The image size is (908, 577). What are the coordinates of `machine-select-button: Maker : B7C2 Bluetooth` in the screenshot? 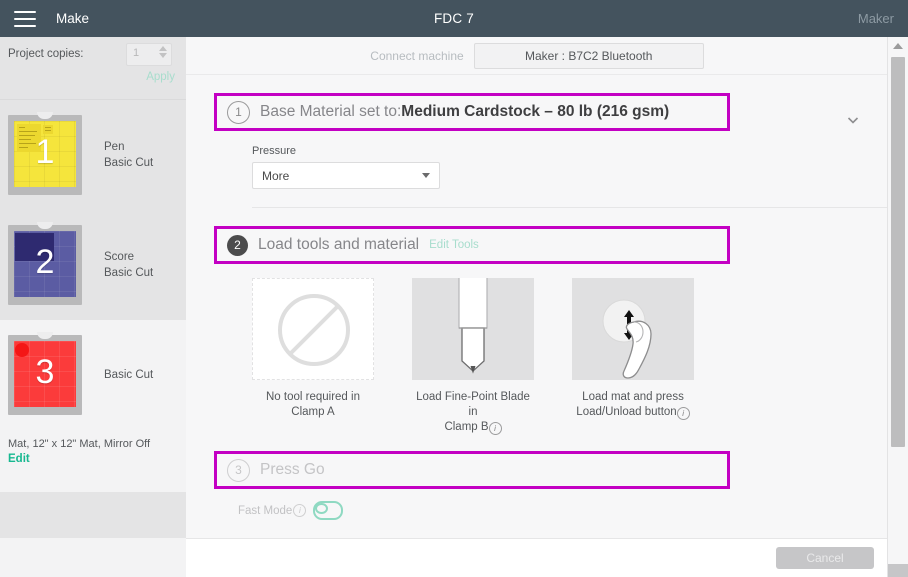 It's located at (588, 55).